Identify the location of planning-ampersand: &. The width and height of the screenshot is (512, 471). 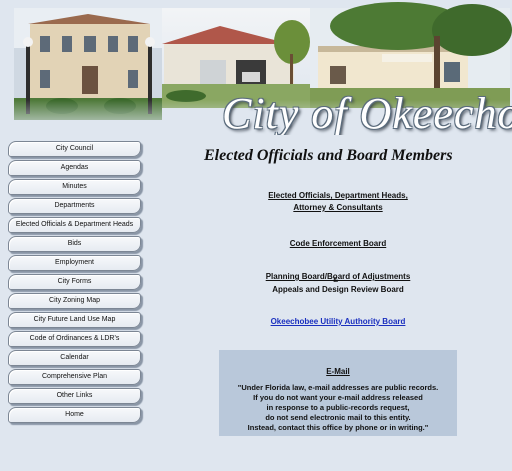
(336, 280).